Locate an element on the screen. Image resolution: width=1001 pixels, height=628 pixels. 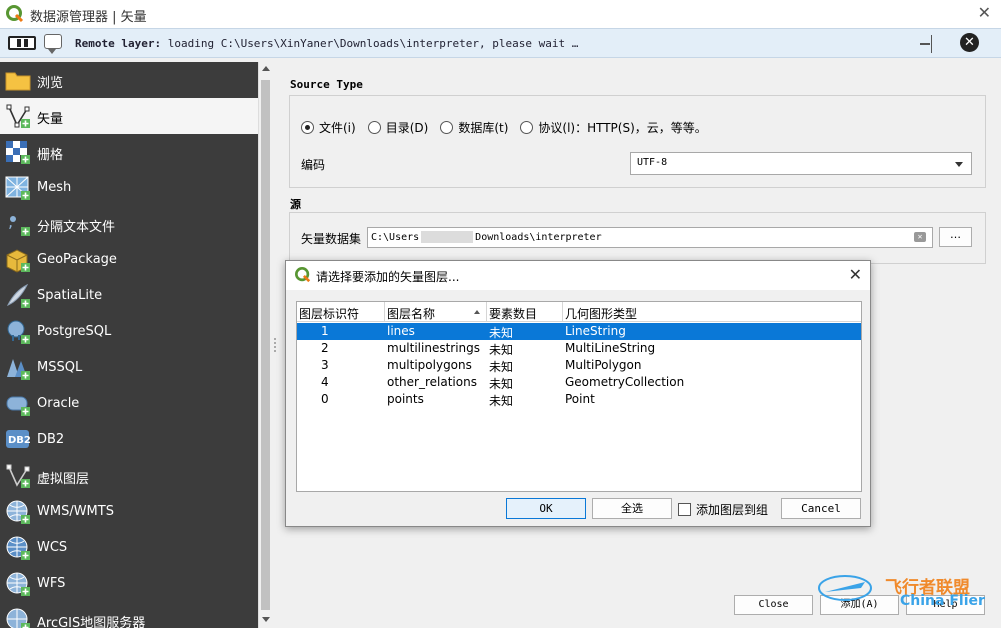
arcgis-icon is located at coordinates (18, 618).